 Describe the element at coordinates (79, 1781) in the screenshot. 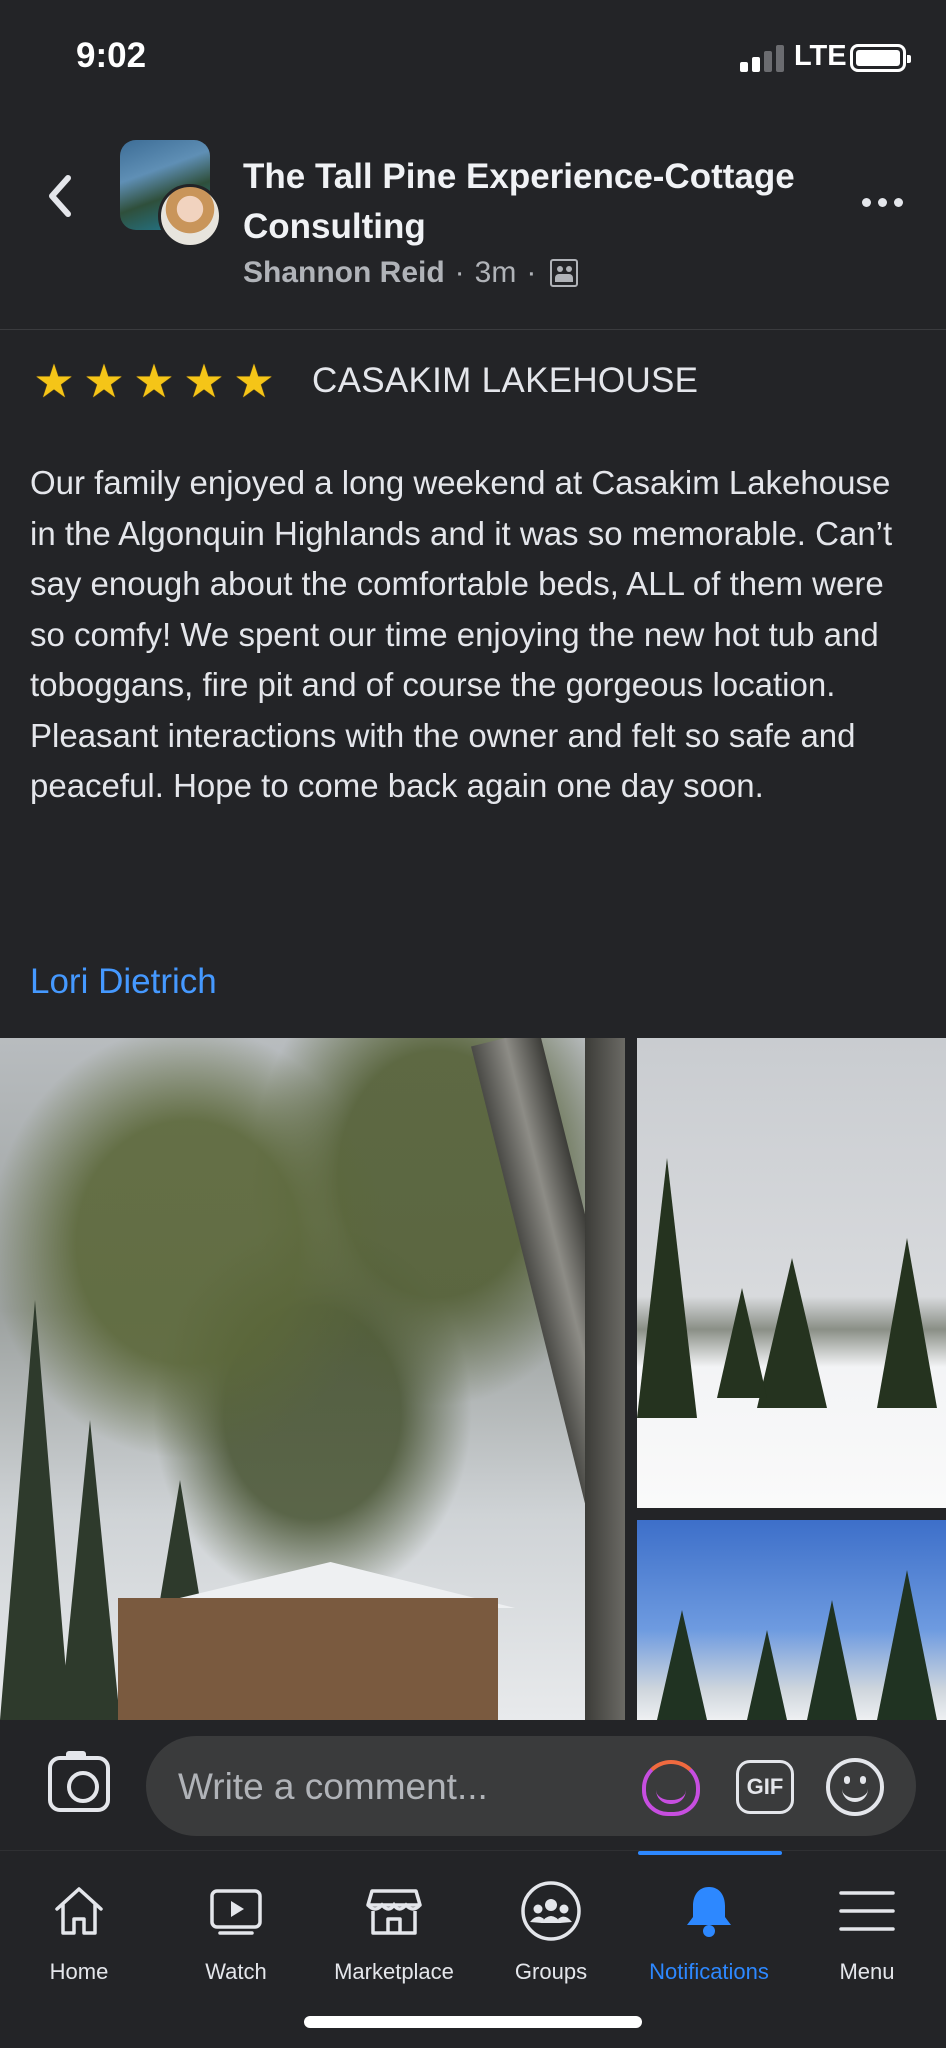

I see `camera-icon` at that location.